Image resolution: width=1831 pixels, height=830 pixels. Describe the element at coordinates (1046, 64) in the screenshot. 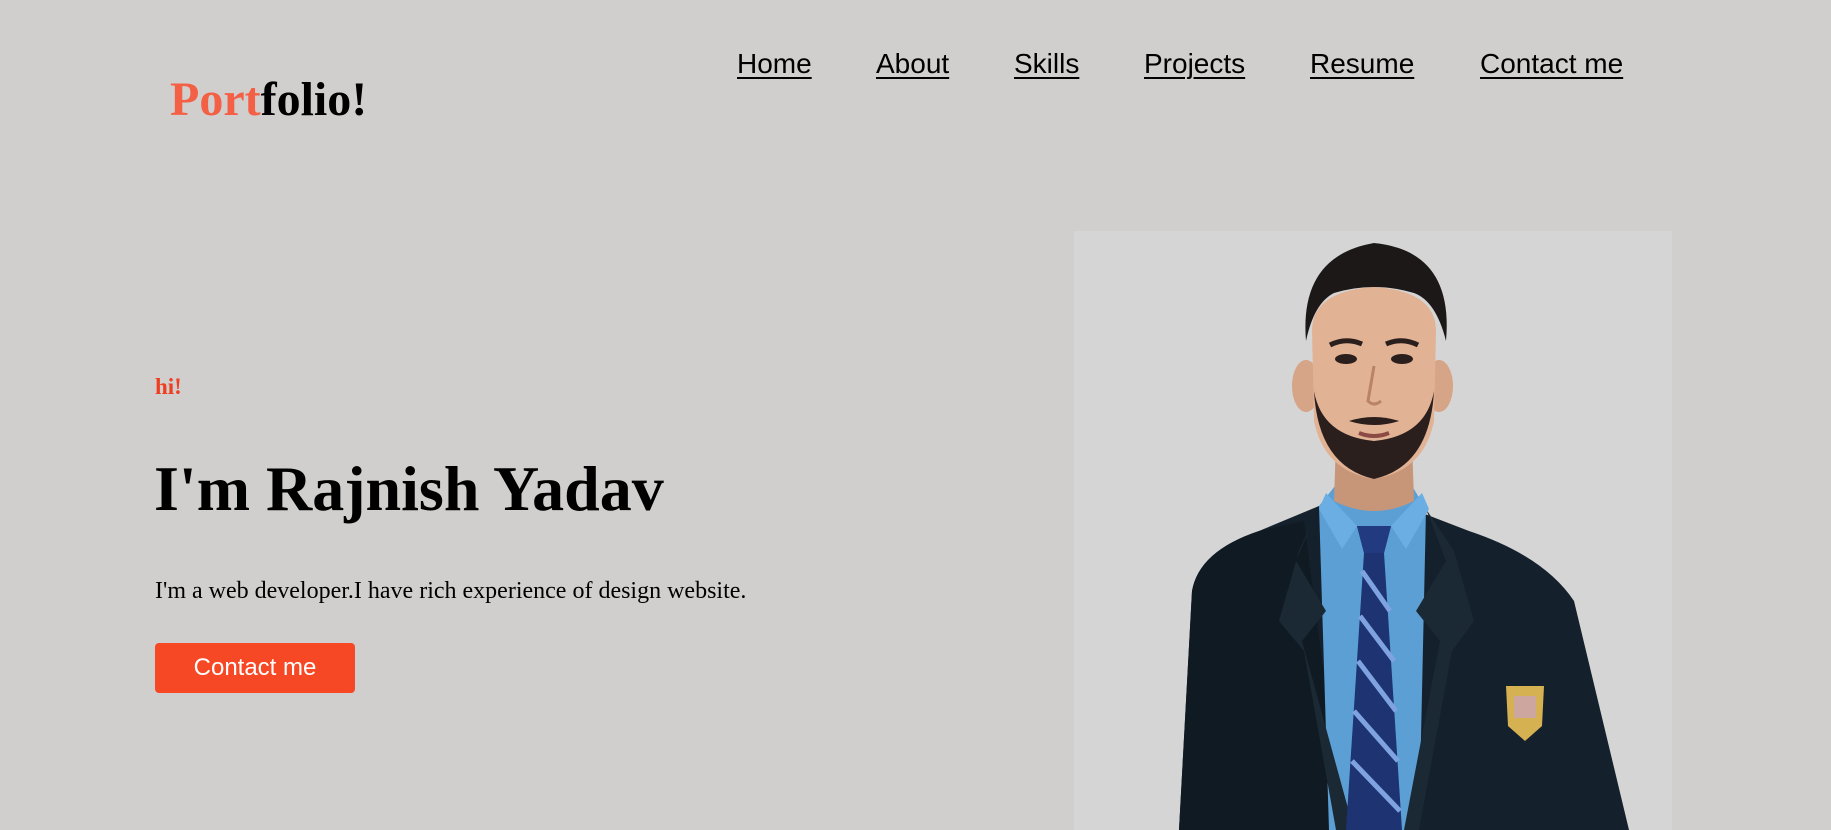

I see `nav-link-skills: Skills` at that location.